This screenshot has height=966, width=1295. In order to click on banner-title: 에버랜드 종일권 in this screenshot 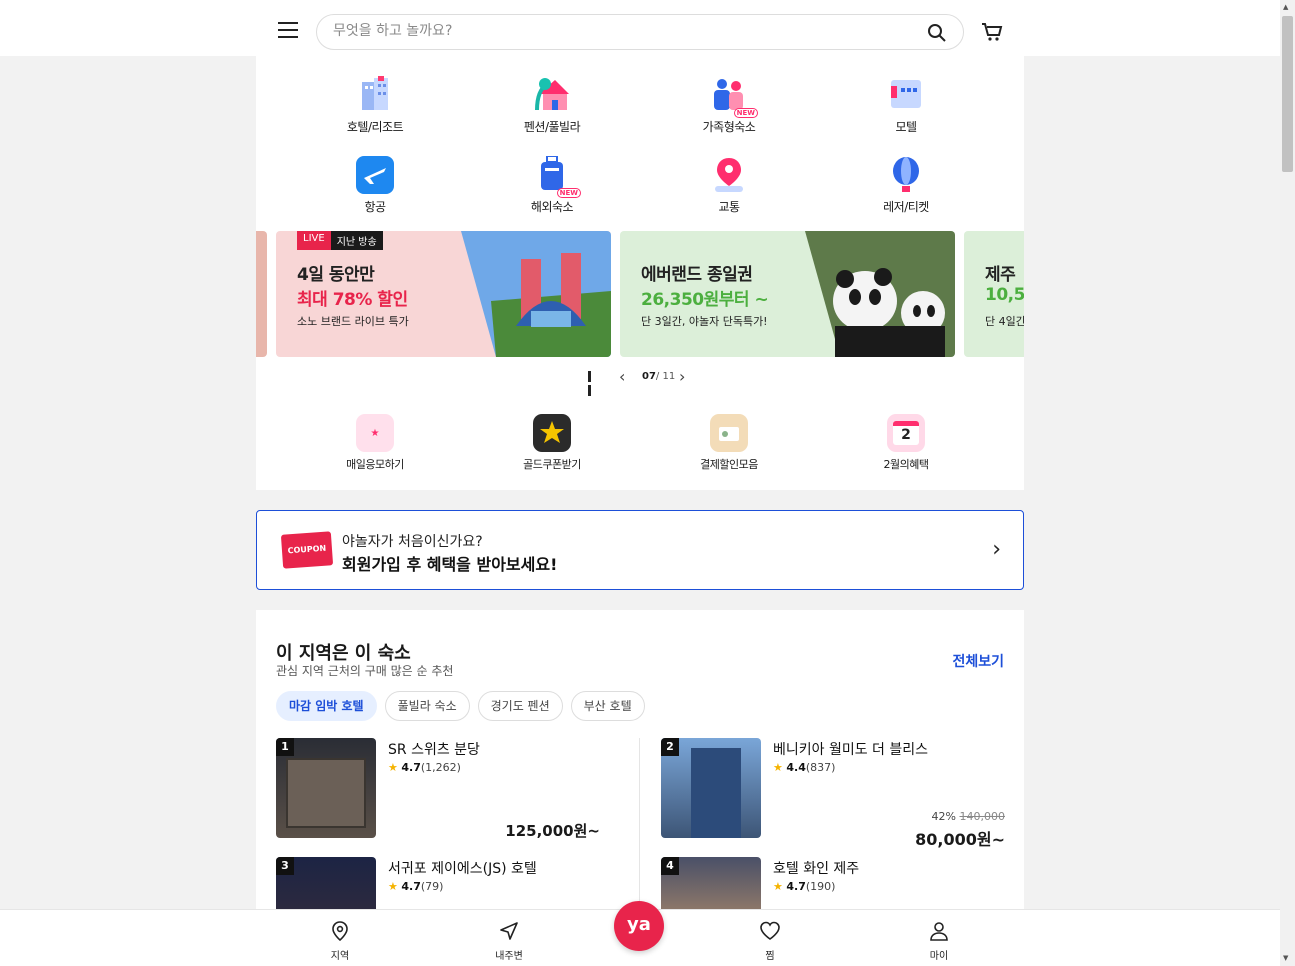, I will do `click(697, 275)`.